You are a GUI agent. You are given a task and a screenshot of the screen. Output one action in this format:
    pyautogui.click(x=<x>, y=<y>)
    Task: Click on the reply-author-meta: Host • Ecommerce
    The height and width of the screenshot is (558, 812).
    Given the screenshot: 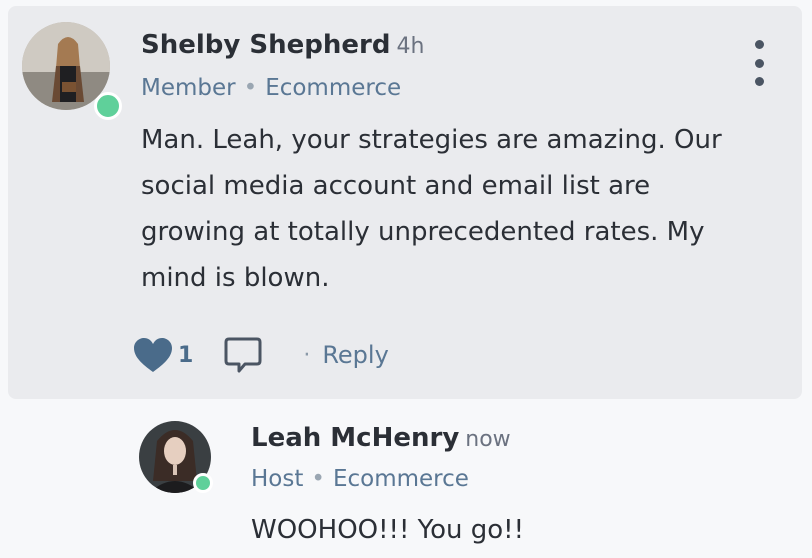 What is the action you would take?
    pyautogui.click(x=360, y=479)
    